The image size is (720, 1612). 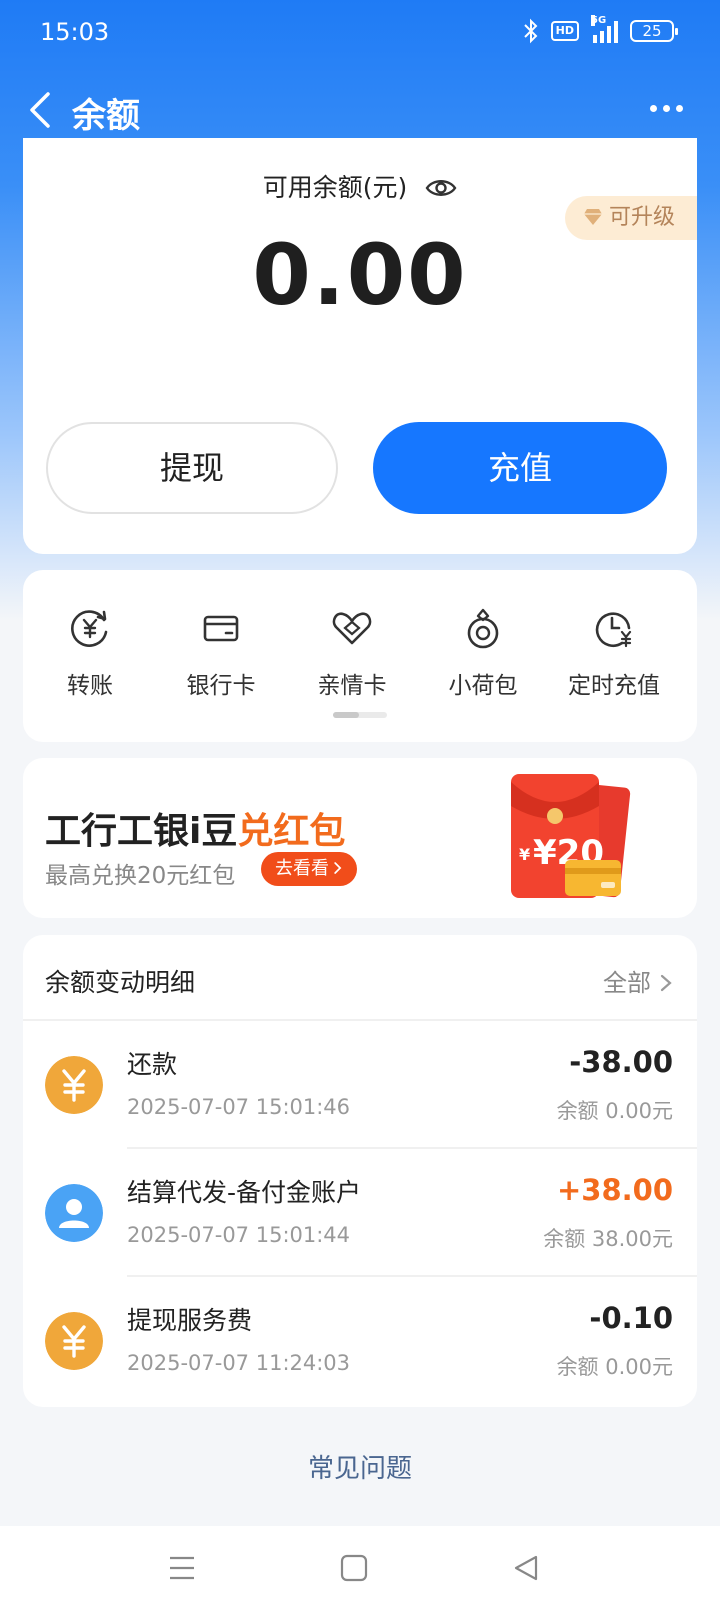 I want to click on more-icon, so click(x=670, y=108).